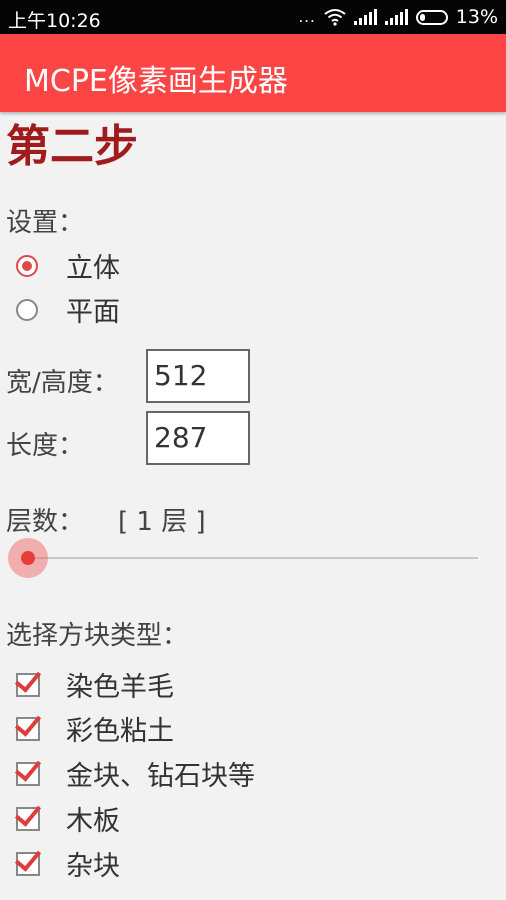 The width and height of the screenshot is (506, 900). What do you see at coordinates (45, 446) in the screenshot?
I see `length-label: 长度：` at bounding box center [45, 446].